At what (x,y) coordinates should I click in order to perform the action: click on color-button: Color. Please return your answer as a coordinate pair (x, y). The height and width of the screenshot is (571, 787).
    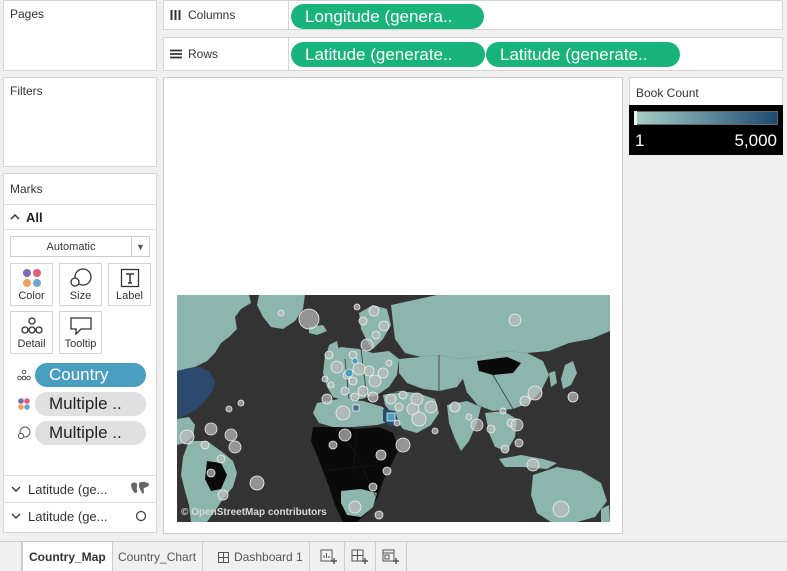
    Looking at the image, I should click on (31, 284).